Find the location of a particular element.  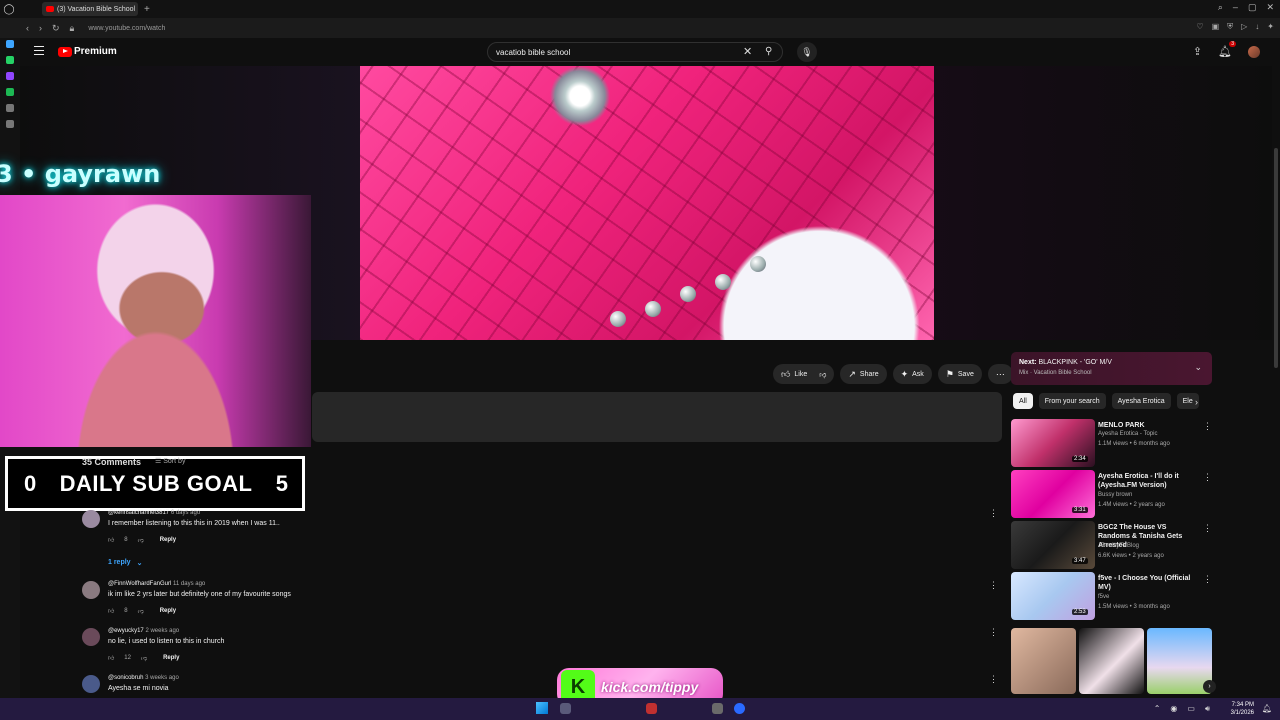

search-tabs-icon: ⌕ is located at coordinates (1220, 7).